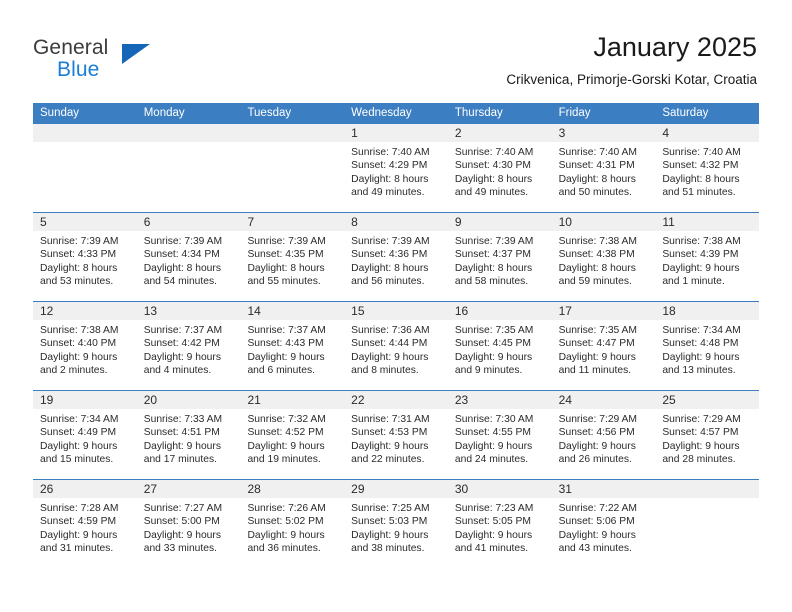 Image resolution: width=792 pixels, height=612 pixels. What do you see at coordinates (147, 222) in the screenshot?
I see `day-number: 6` at bounding box center [147, 222].